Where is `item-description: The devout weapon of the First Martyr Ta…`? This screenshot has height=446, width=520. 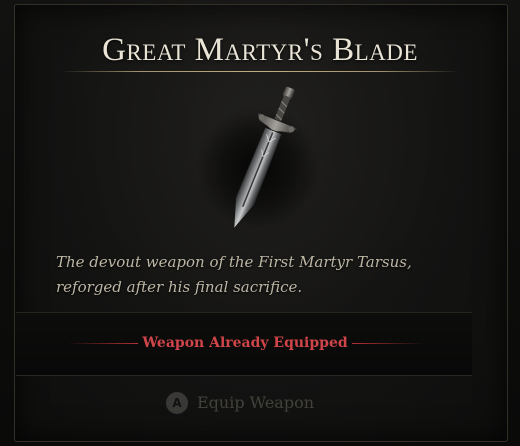 item-description: The devout weapon of the First Martyr Ta… is located at coordinates (234, 274).